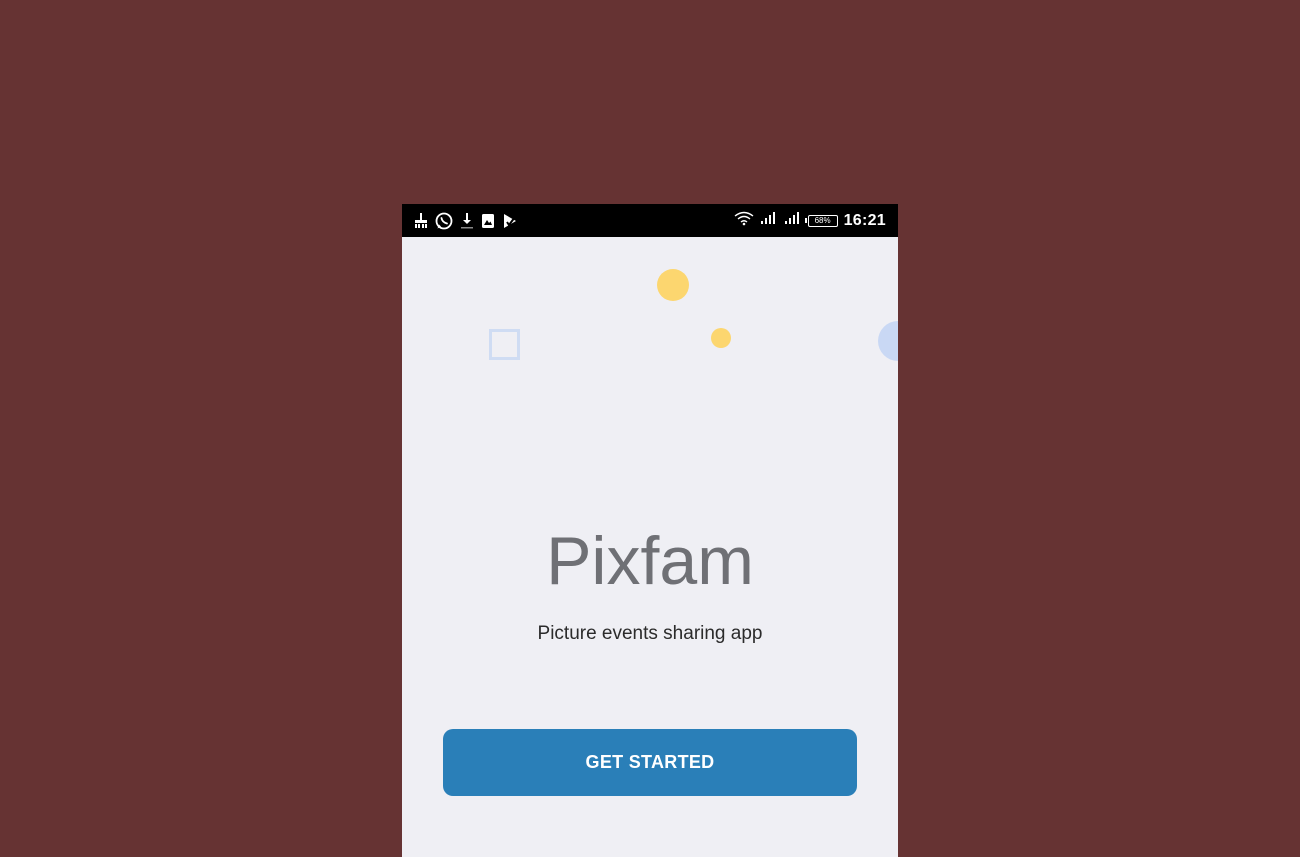  I want to click on whatsapp-icon, so click(444, 221).